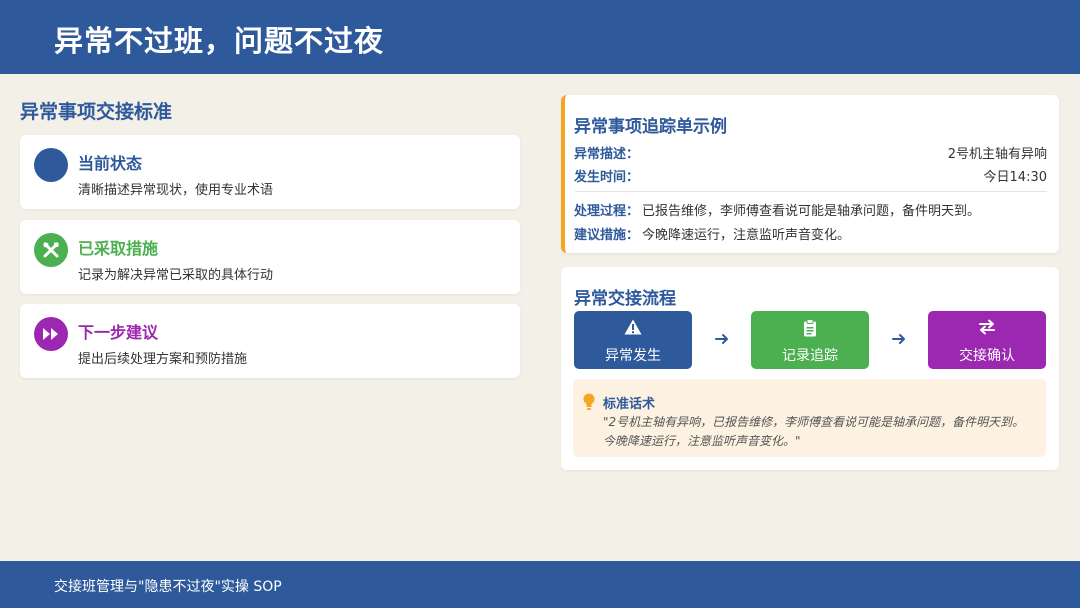 The height and width of the screenshot is (608, 1080). Describe the element at coordinates (607, 235) in the screenshot. I see `suggest-label: 建议措施：` at that location.